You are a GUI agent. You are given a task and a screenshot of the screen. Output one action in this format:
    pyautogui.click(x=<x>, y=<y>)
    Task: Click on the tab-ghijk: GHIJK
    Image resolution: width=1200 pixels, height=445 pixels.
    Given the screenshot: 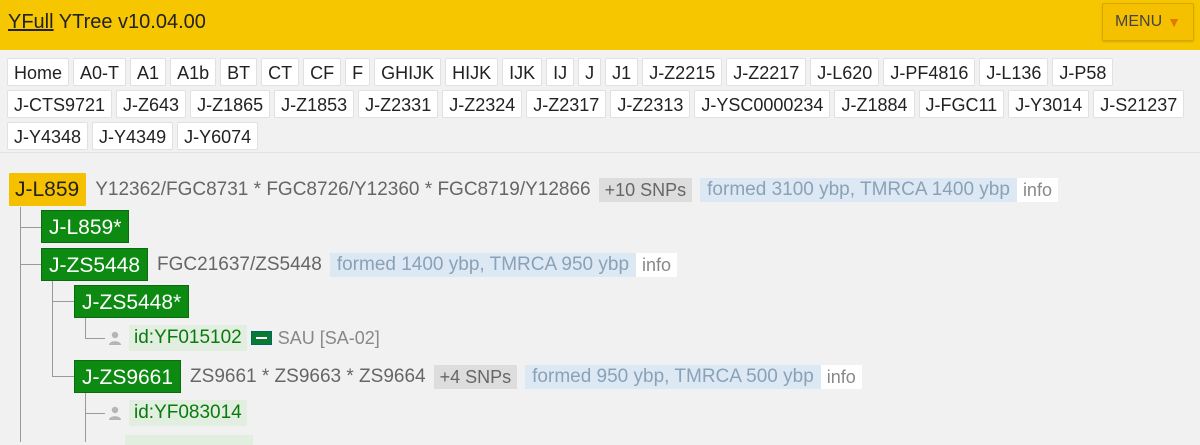 What is the action you would take?
    pyautogui.click(x=408, y=72)
    